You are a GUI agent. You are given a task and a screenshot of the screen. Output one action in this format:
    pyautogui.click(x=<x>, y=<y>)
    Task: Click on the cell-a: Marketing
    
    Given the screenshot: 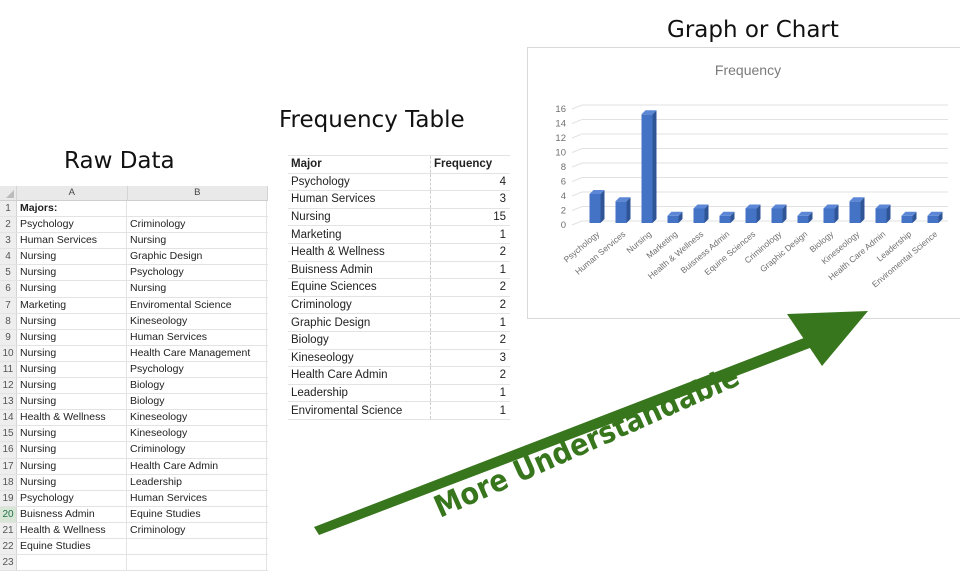 What is the action you would take?
    pyautogui.click(x=72, y=305)
    